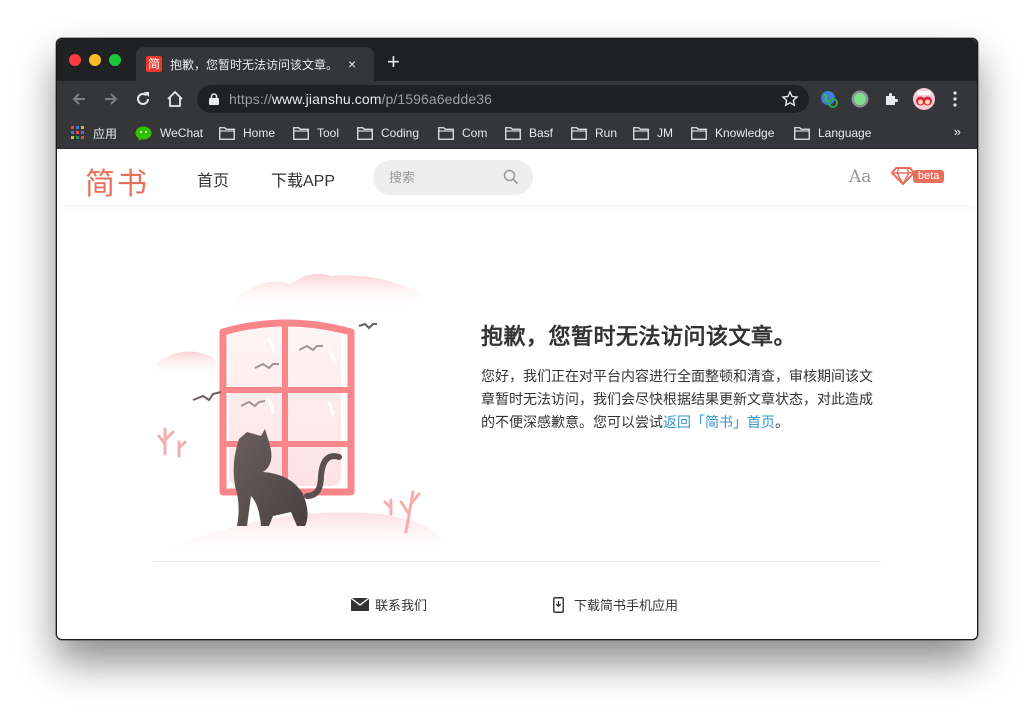  I want to click on profile-avatar-icon, so click(924, 99).